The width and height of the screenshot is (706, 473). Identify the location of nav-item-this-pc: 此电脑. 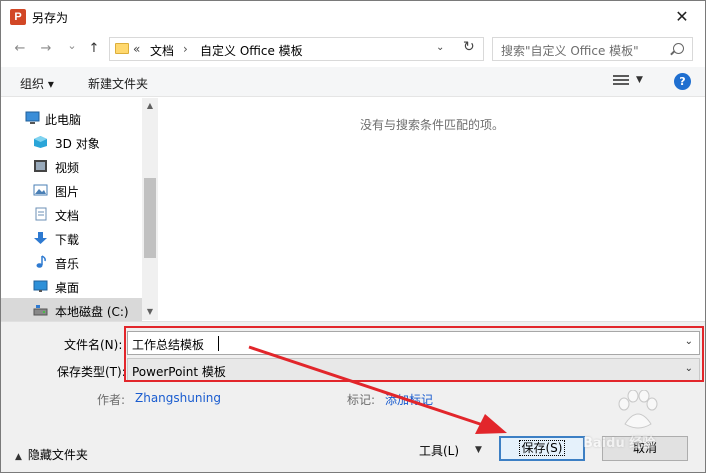
(71, 118).